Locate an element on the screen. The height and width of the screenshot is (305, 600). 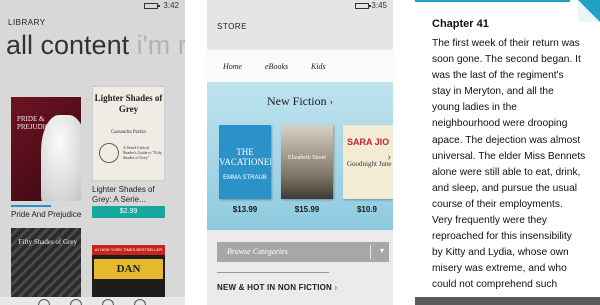
cover-author: Cassandra Parkin is located at coordinates (128, 132).